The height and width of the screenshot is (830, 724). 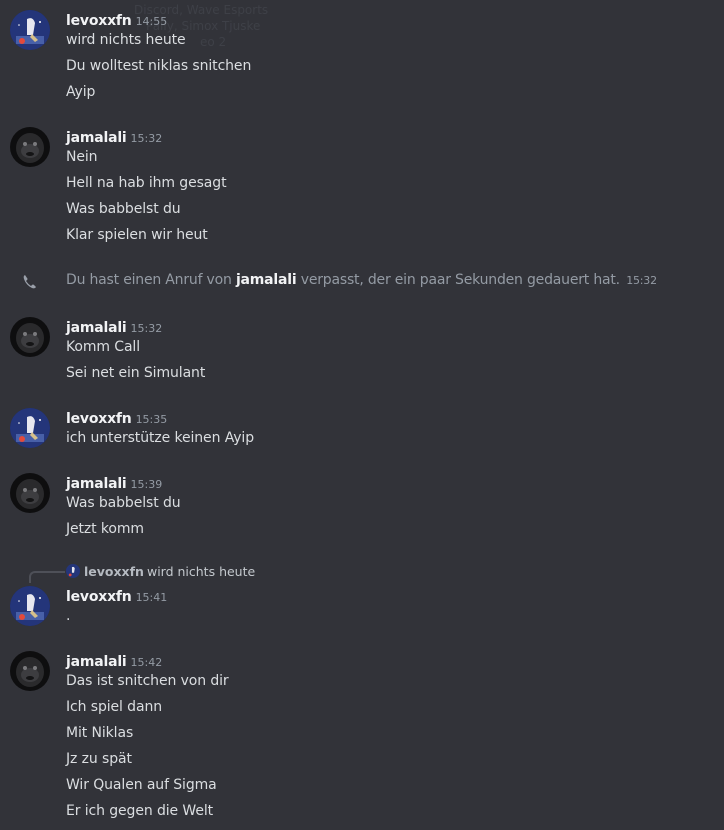 What do you see at coordinates (47, 577) in the screenshot?
I see `reply-connector` at bounding box center [47, 577].